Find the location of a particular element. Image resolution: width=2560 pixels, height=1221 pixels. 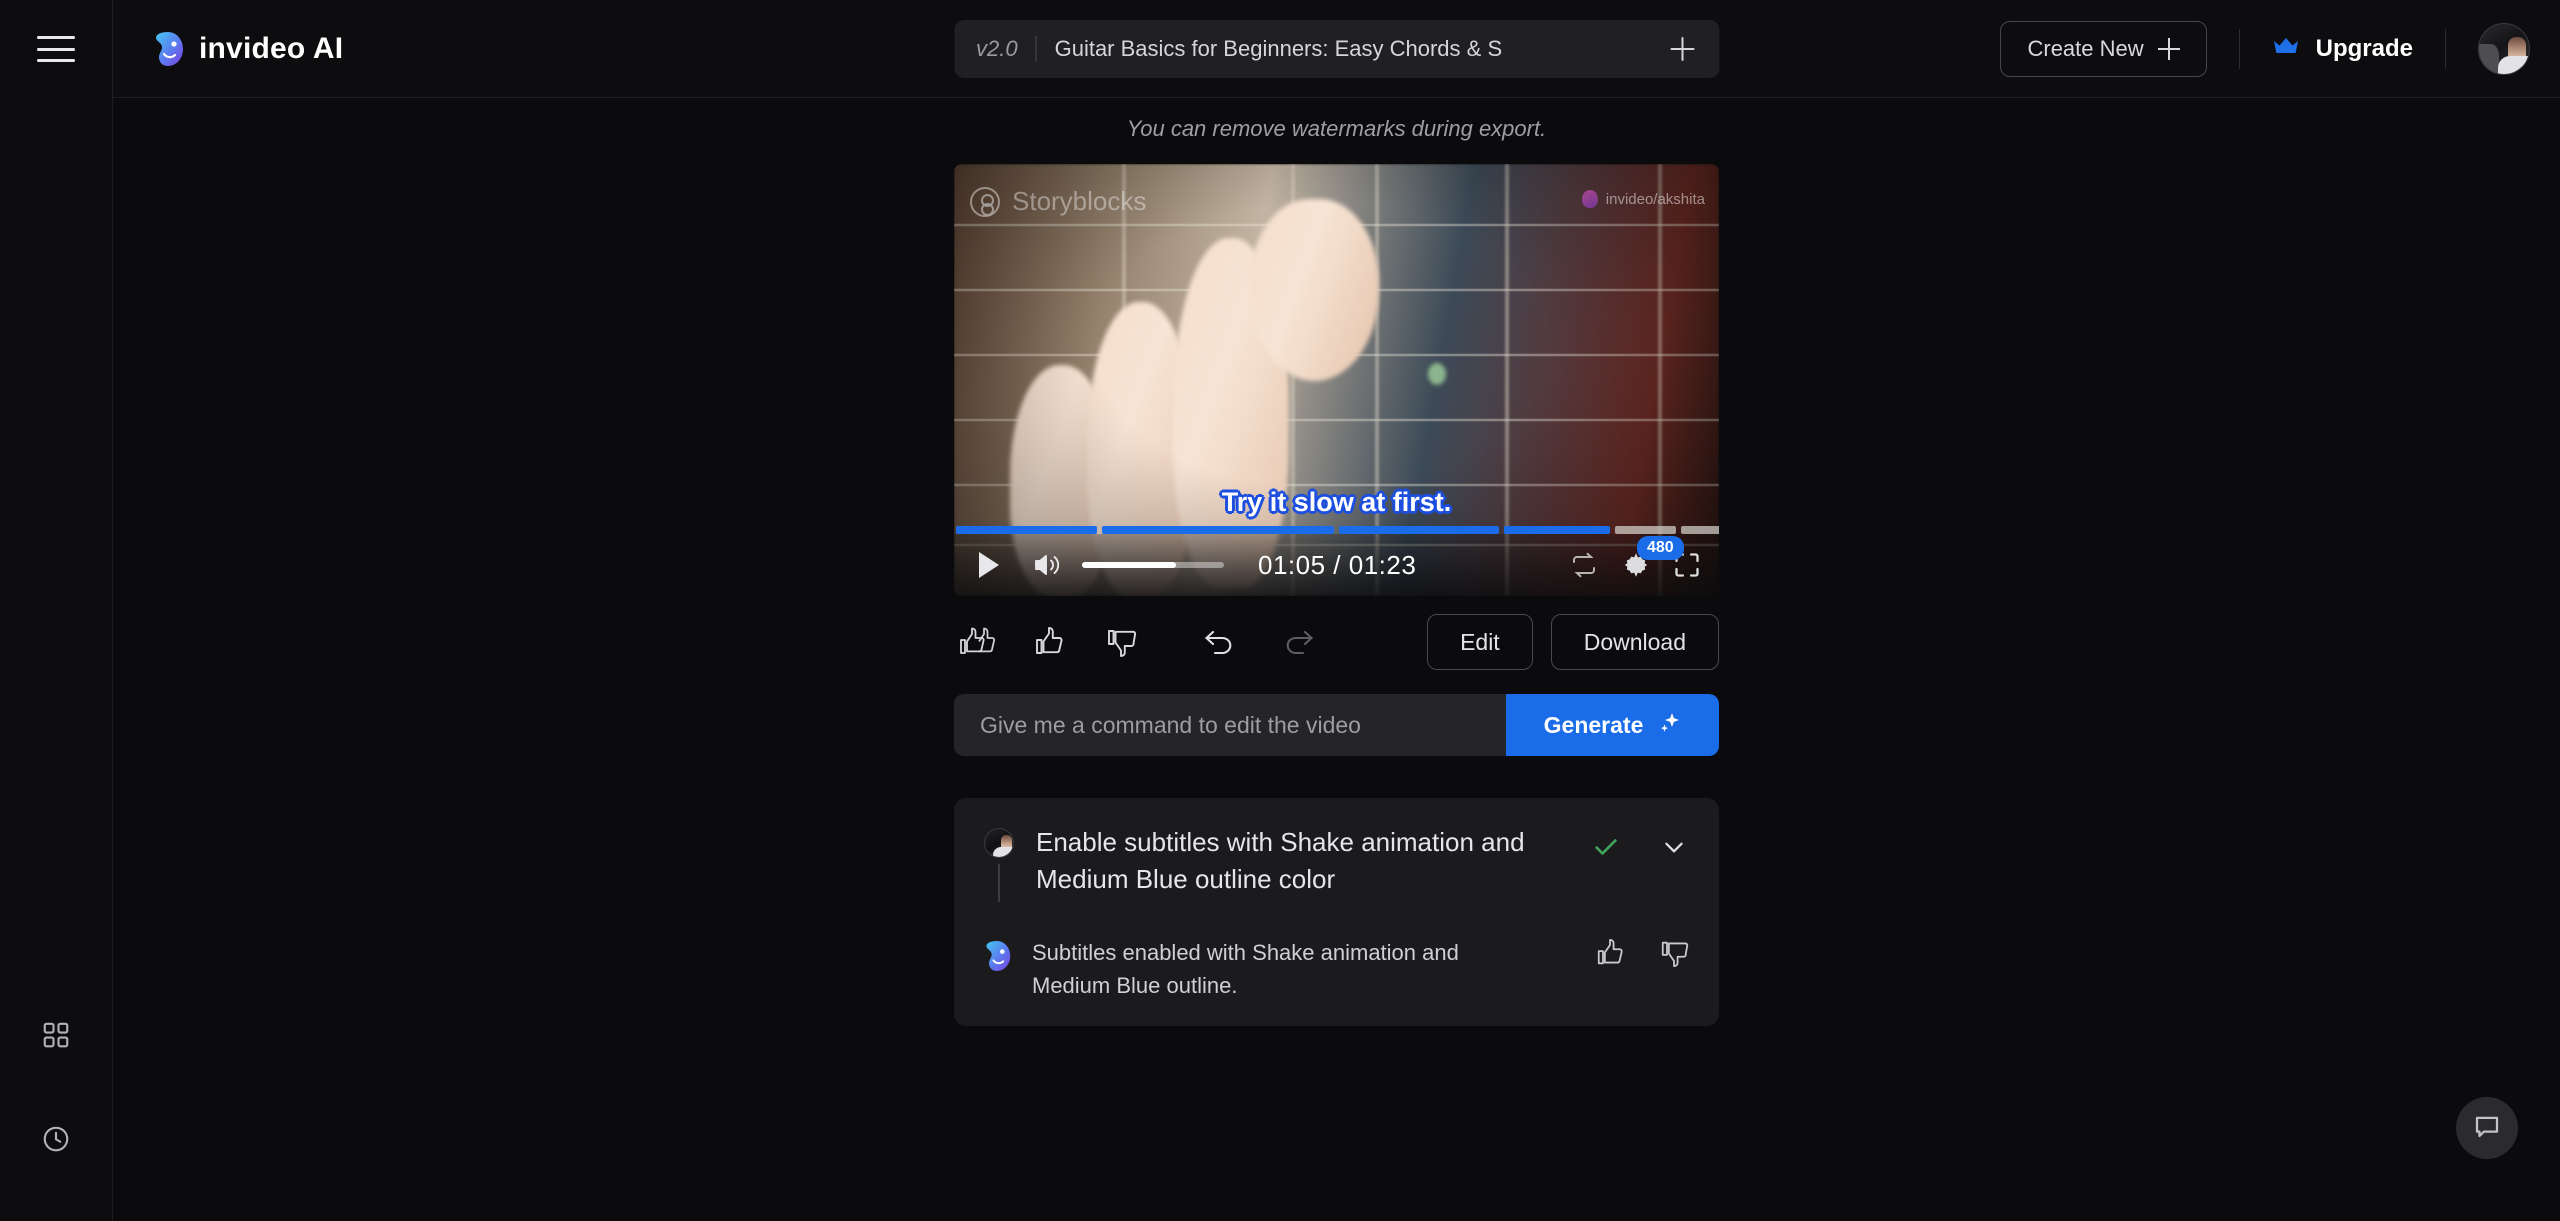

video-subtitle: Try it slow at first. is located at coordinates (1336, 502).